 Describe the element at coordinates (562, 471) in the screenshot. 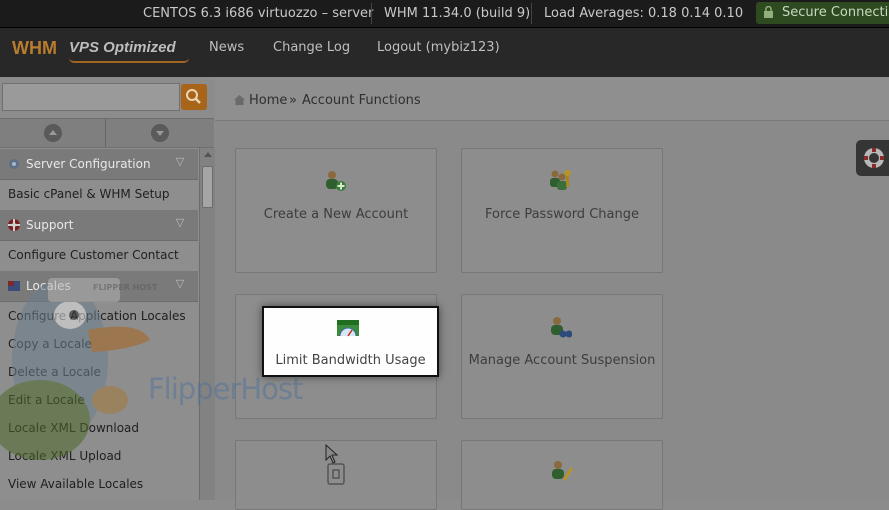

I see `user-edit-icon` at that location.